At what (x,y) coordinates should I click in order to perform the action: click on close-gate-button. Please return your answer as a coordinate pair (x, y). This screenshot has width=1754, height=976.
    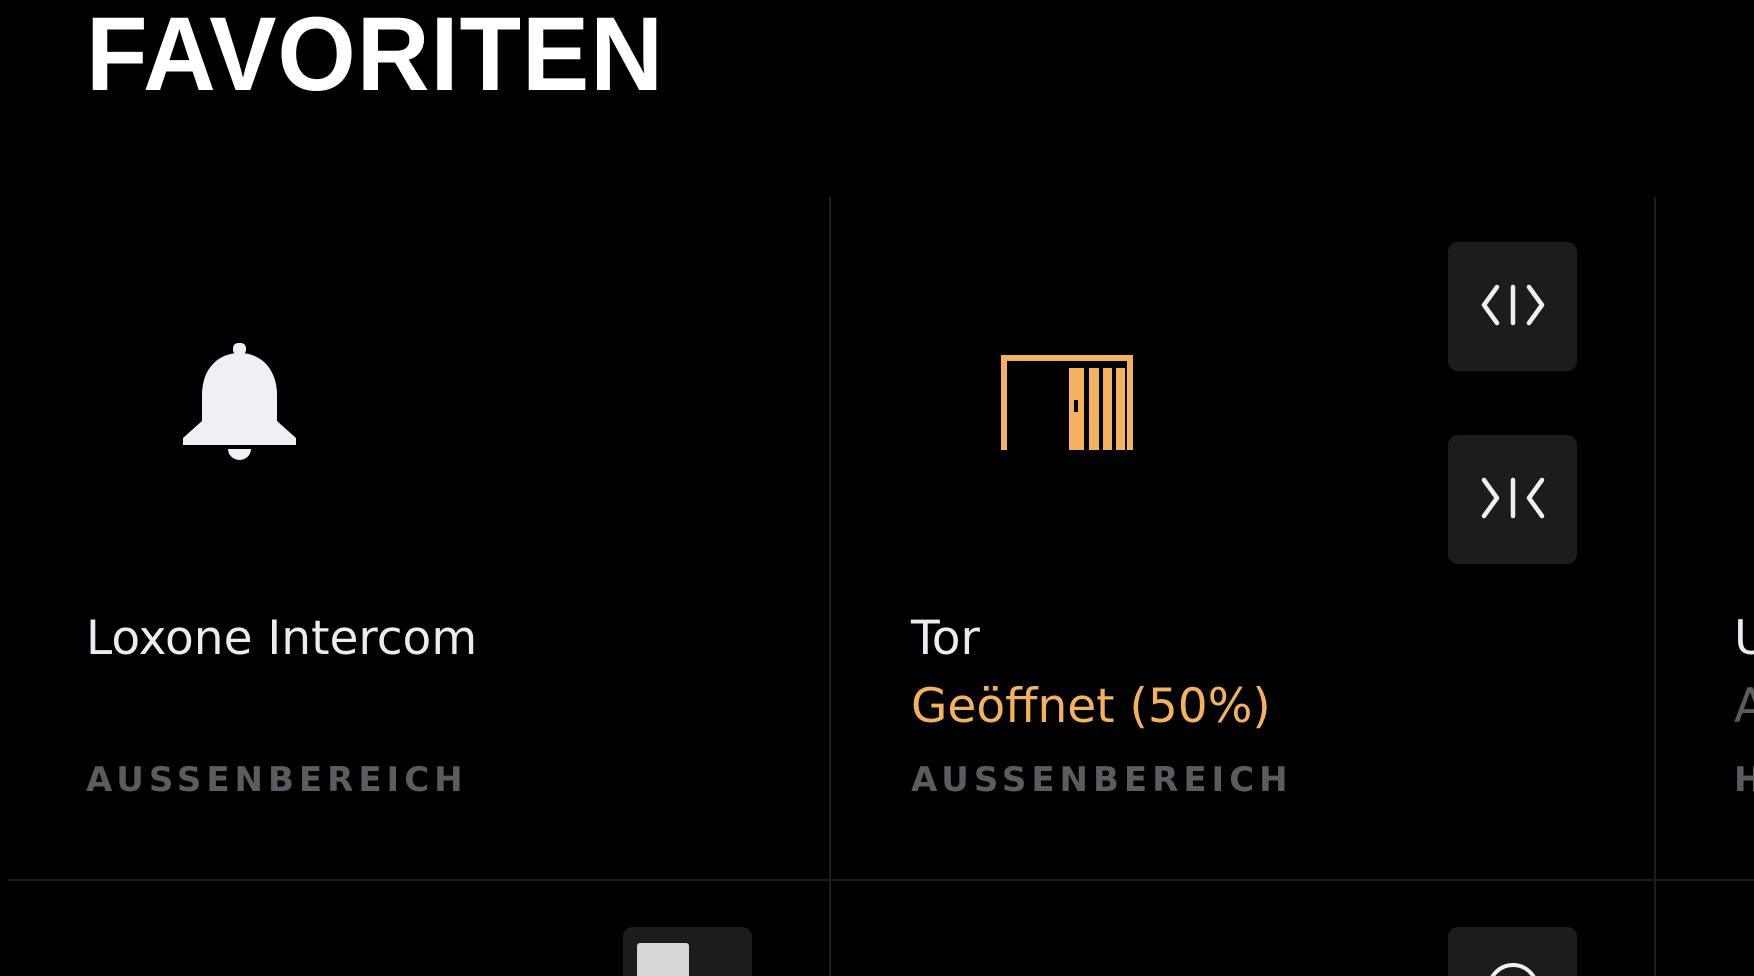
    Looking at the image, I should click on (1512, 499).